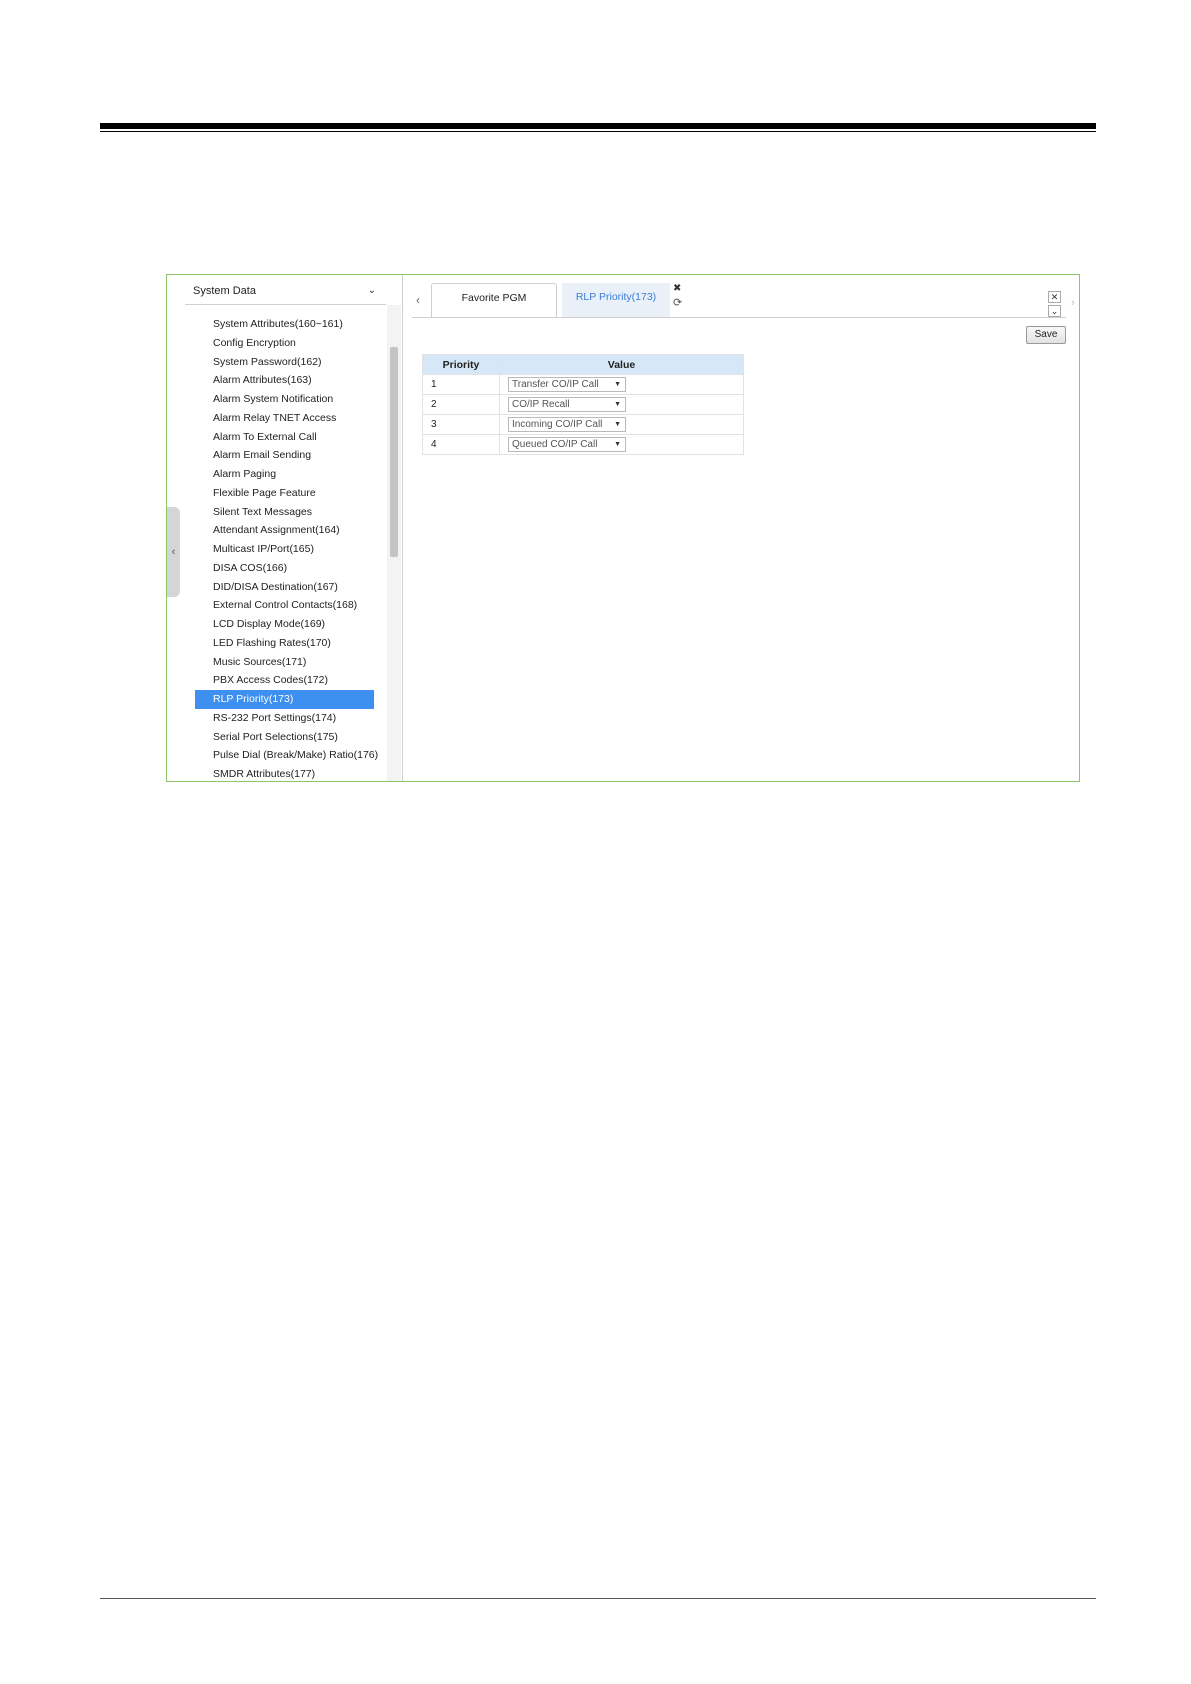 The width and height of the screenshot is (1191, 1684). I want to click on table-row: 1 Transfer CO/IP Call ▼, so click(583, 384).